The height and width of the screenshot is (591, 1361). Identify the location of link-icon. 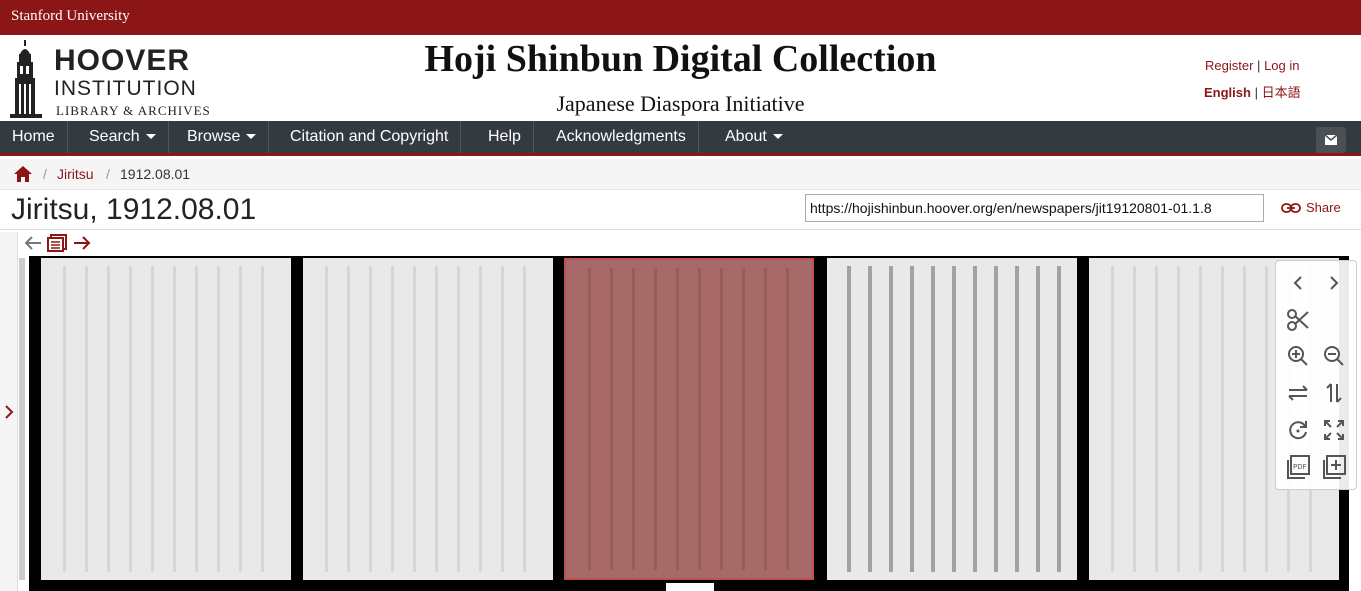
(1291, 208).